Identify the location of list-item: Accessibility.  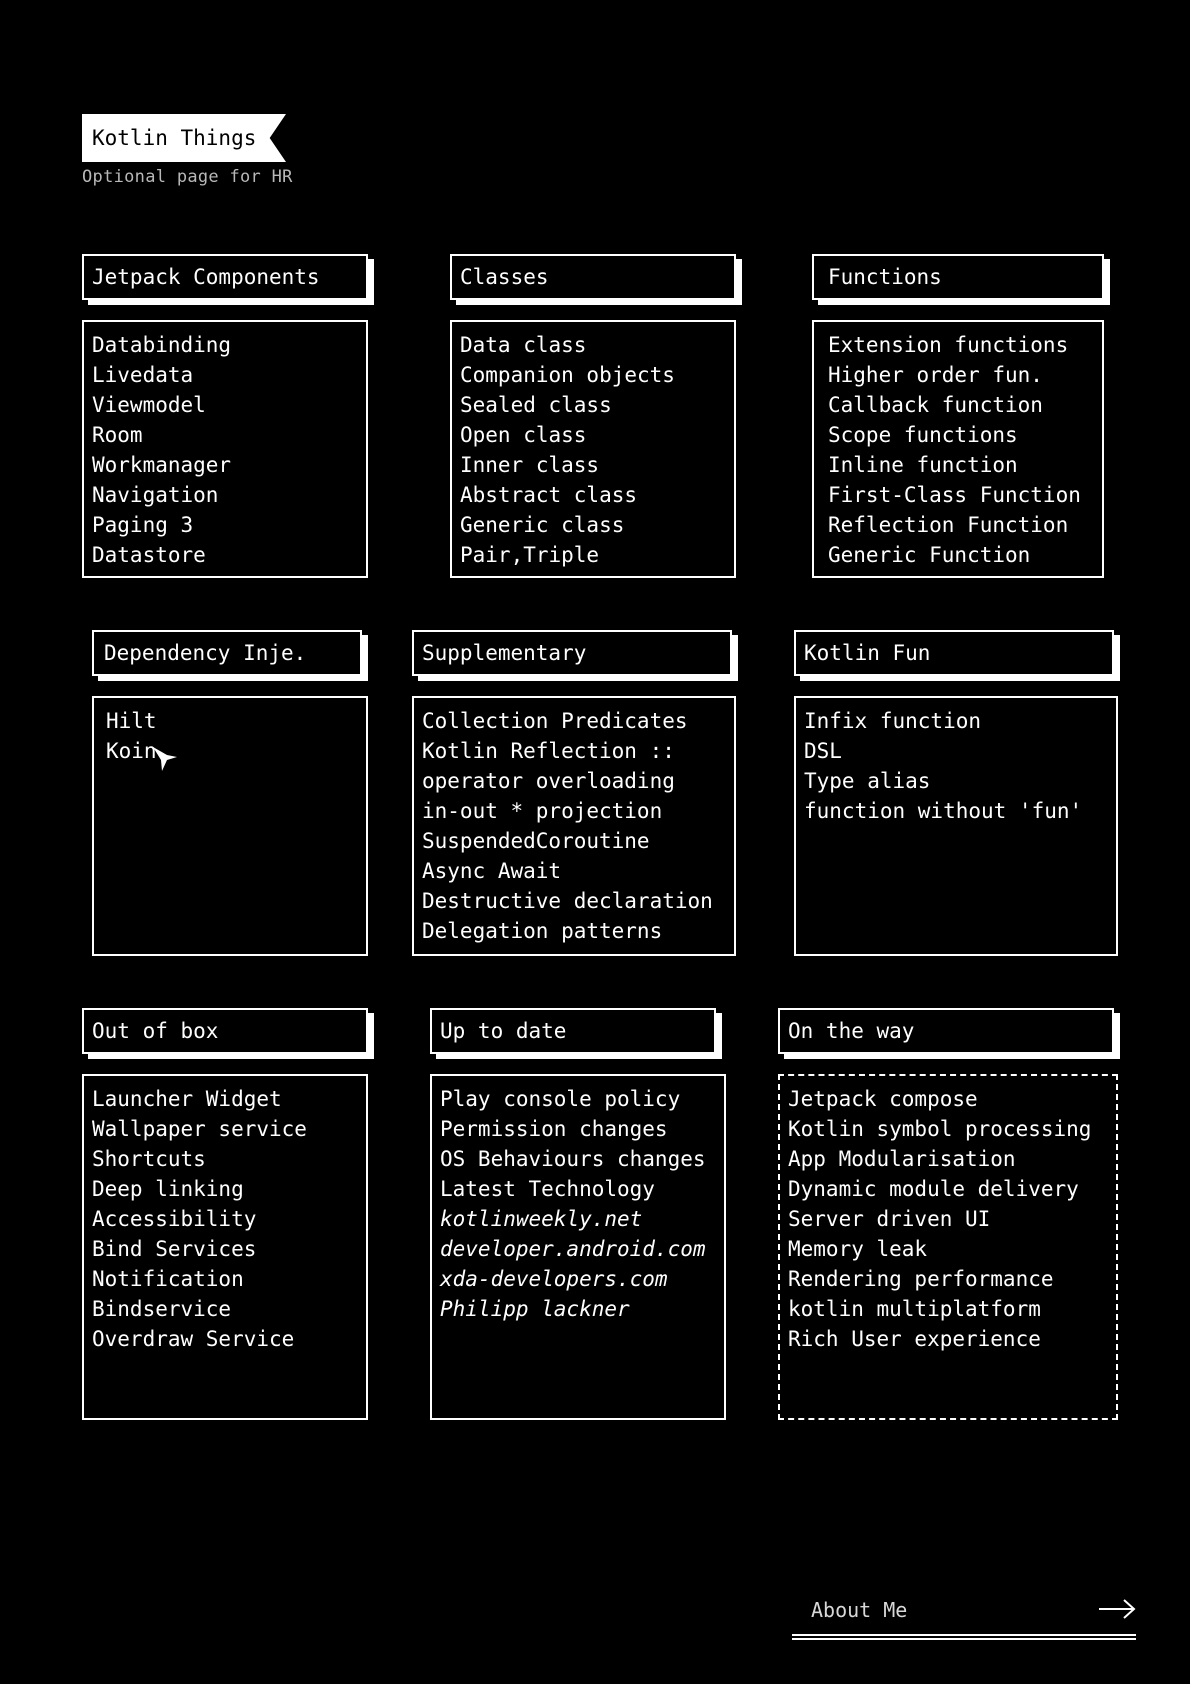
(174, 1219).